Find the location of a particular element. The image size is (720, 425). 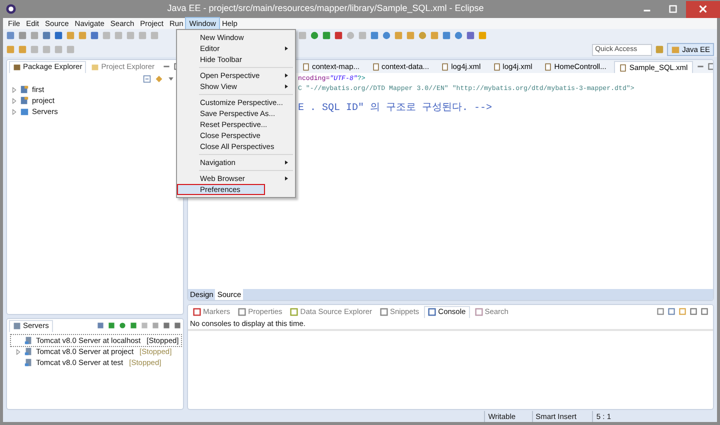

code-line: E . SQL ID" 의 구조로 구성된다. --> is located at coordinates (395, 108).